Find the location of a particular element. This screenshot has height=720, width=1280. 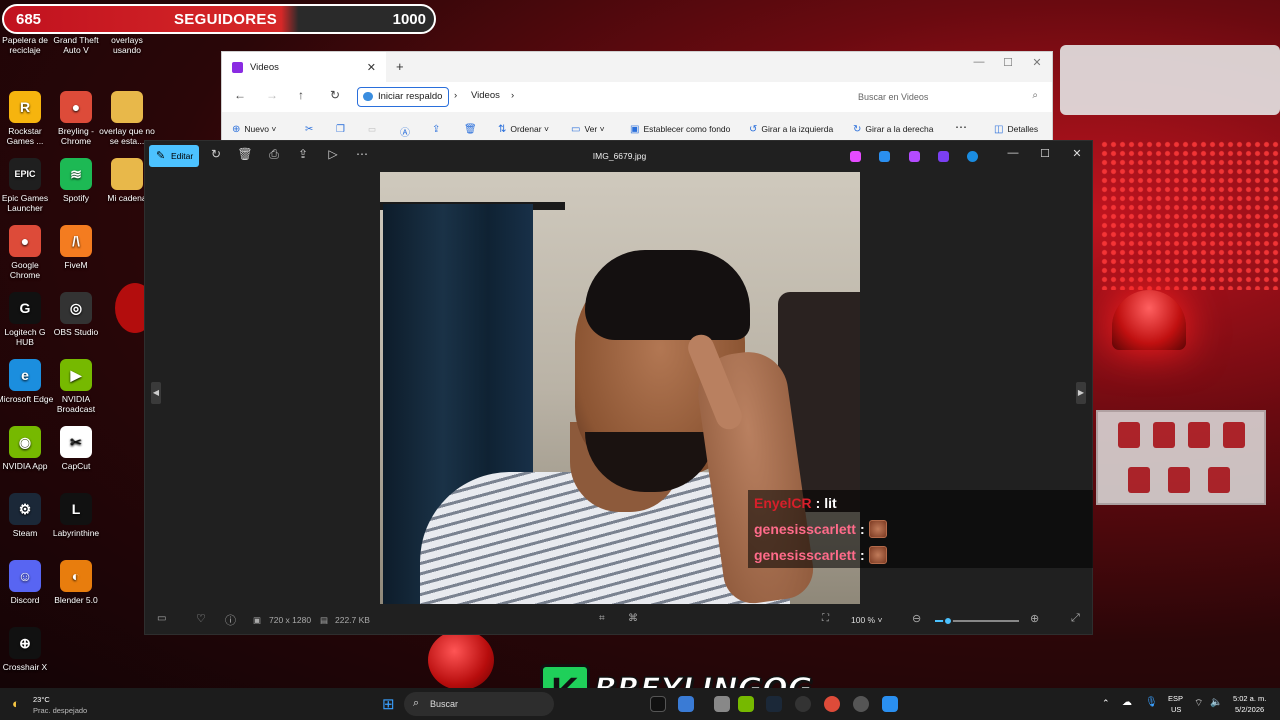

chat-username: EnyelCR is located at coordinates (783, 503).